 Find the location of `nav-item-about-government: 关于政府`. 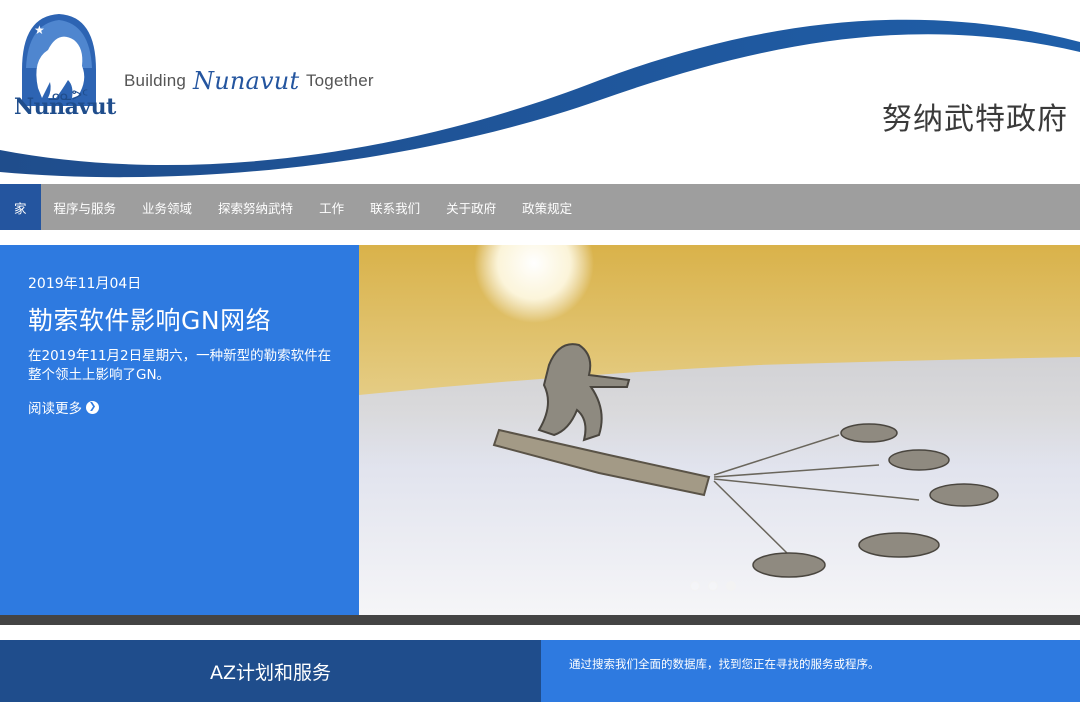

nav-item-about-government: 关于政府 is located at coordinates (471, 207).